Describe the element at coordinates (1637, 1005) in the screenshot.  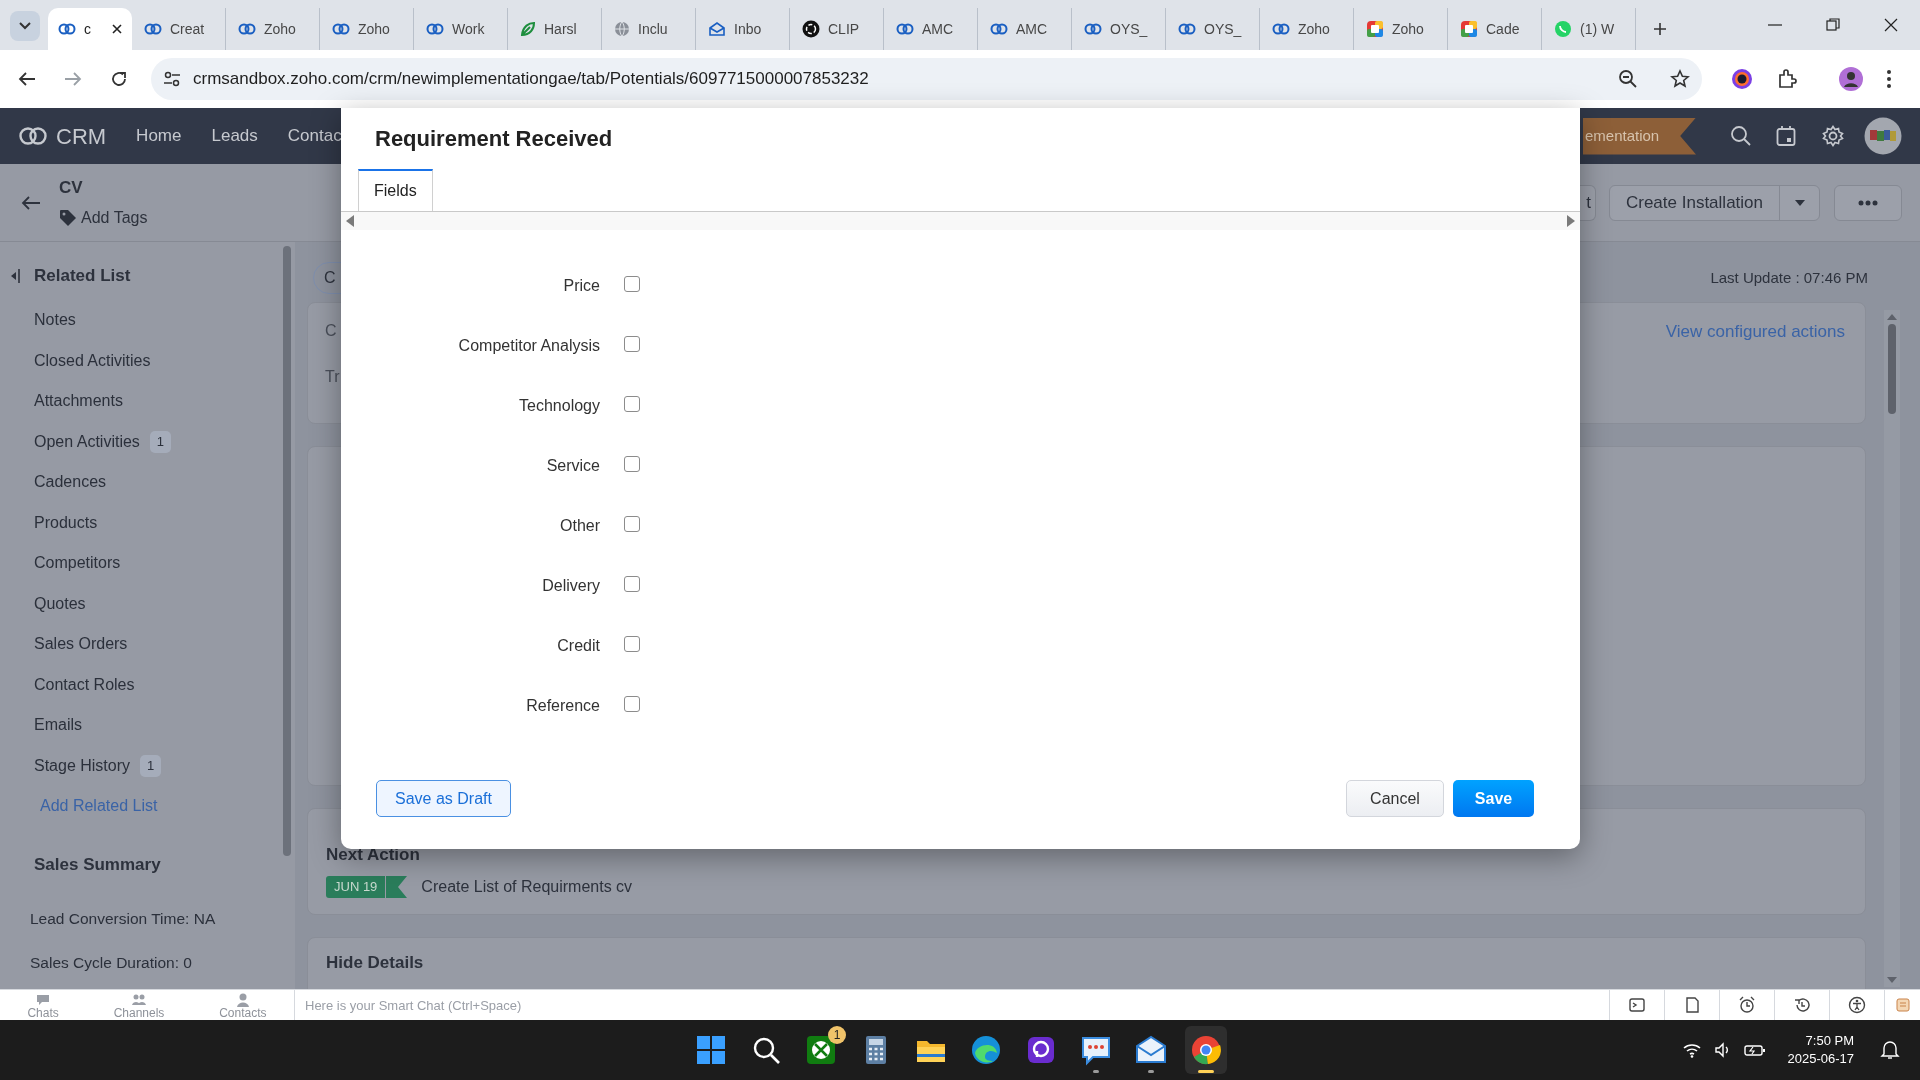
I see `terminal-icon` at that location.